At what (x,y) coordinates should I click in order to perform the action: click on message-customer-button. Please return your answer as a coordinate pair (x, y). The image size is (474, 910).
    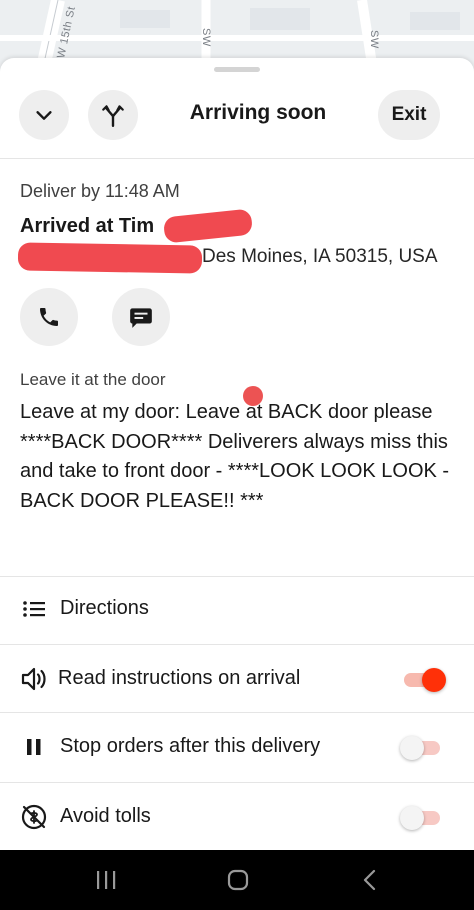
    Looking at the image, I should click on (141, 317).